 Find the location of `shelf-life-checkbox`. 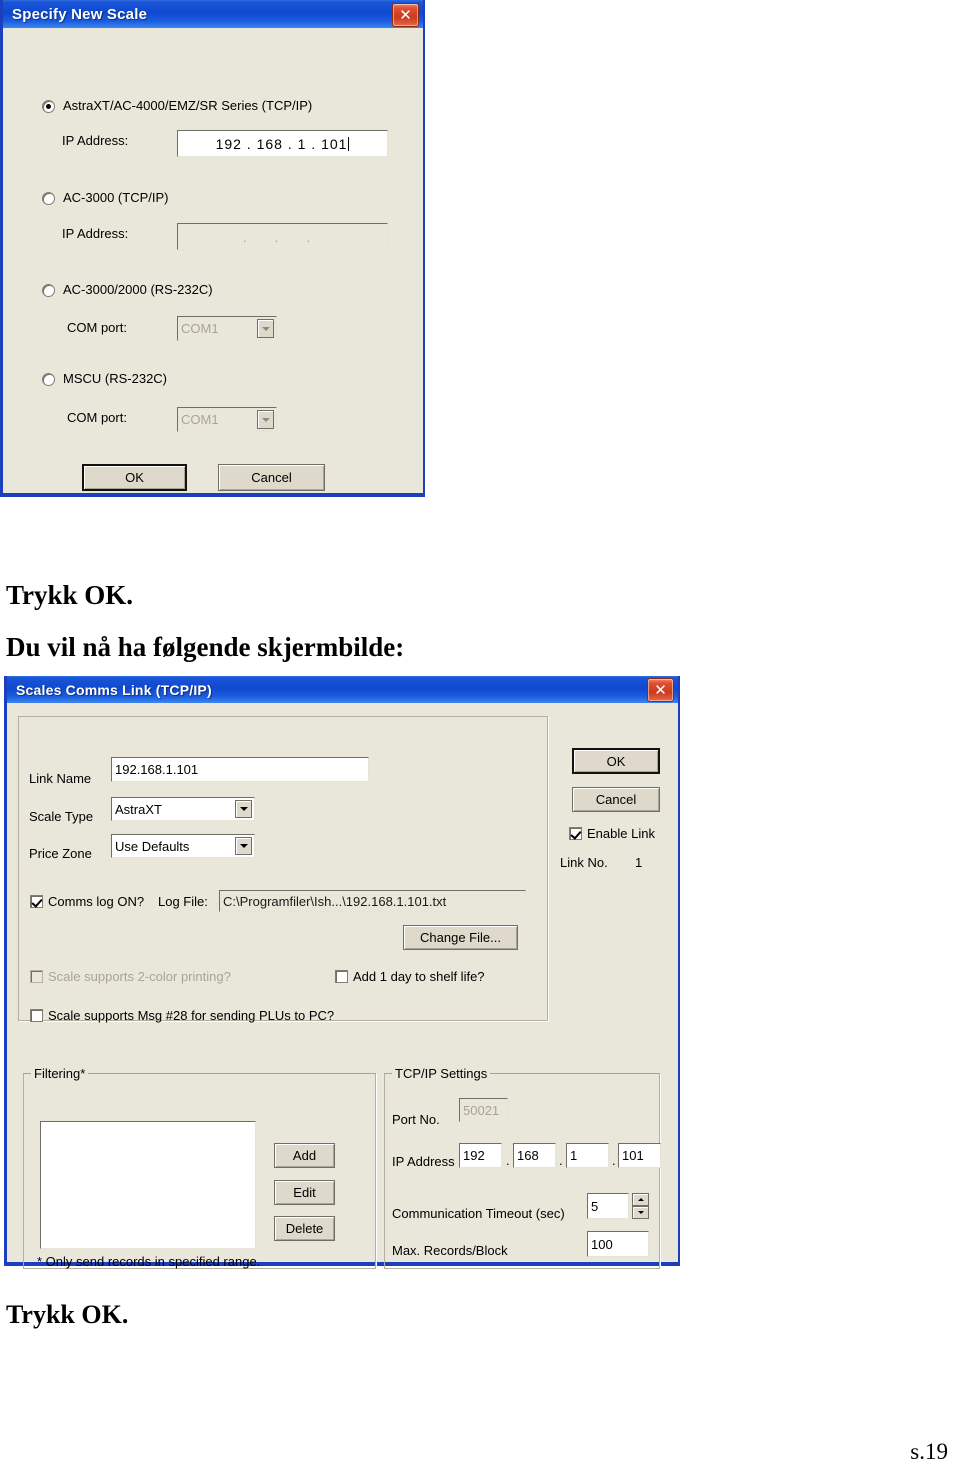

shelf-life-checkbox is located at coordinates (341, 976).